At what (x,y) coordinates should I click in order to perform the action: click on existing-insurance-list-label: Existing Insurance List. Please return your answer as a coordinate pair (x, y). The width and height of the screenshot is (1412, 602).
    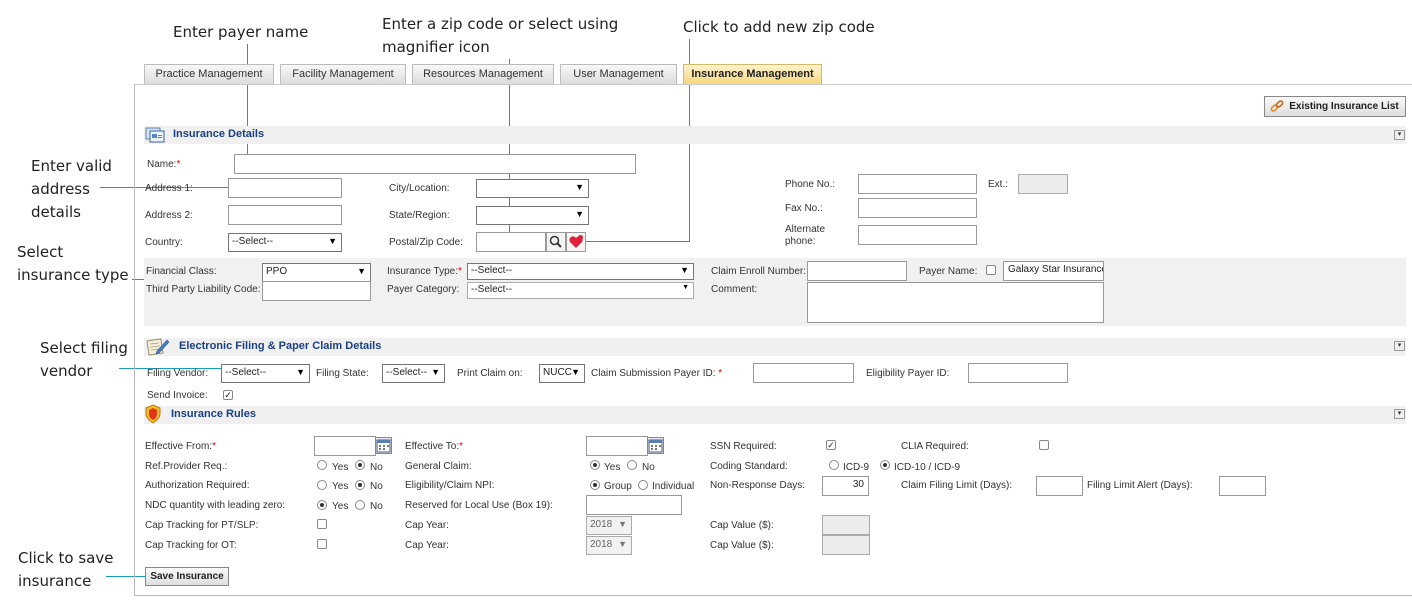
    Looking at the image, I should click on (1344, 106).